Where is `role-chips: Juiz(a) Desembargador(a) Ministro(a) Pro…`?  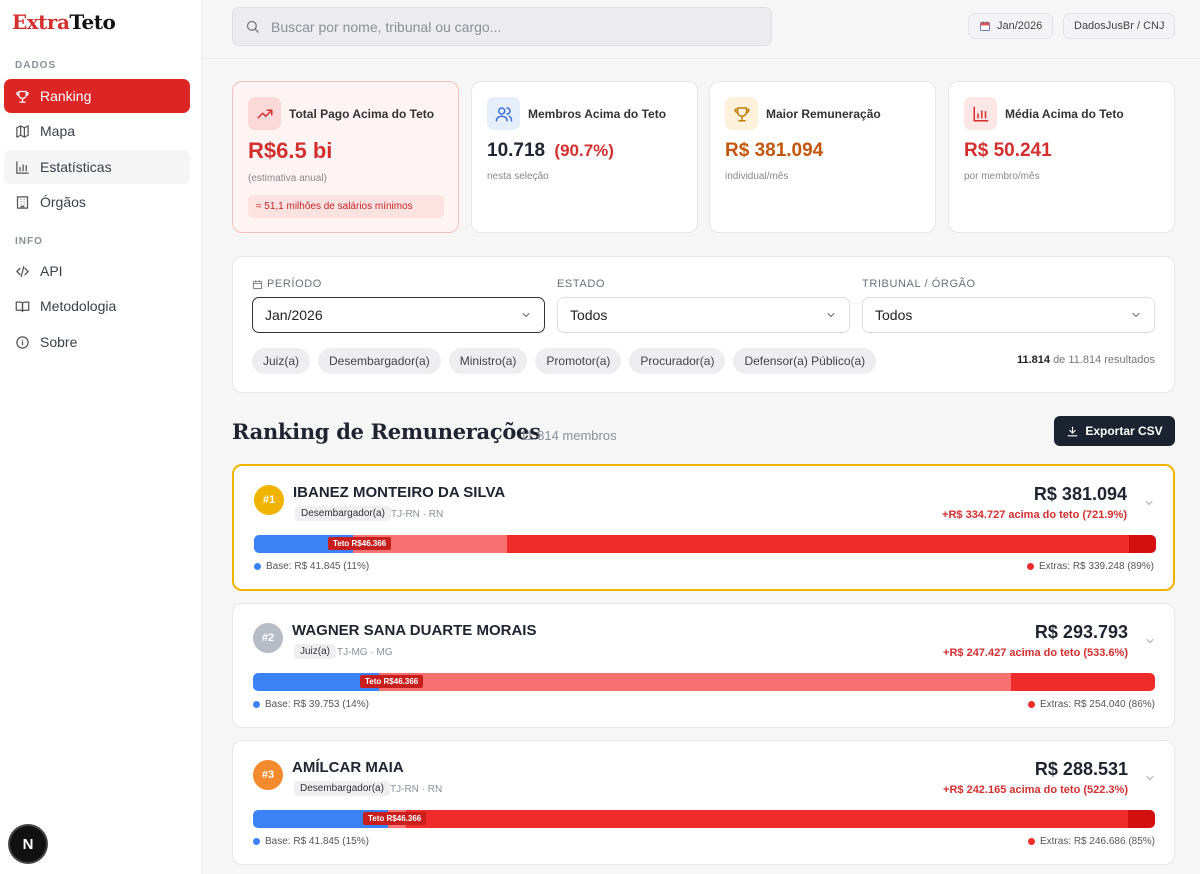 role-chips: Juiz(a) Desembargador(a) Ministro(a) Pro… is located at coordinates (564, 361).